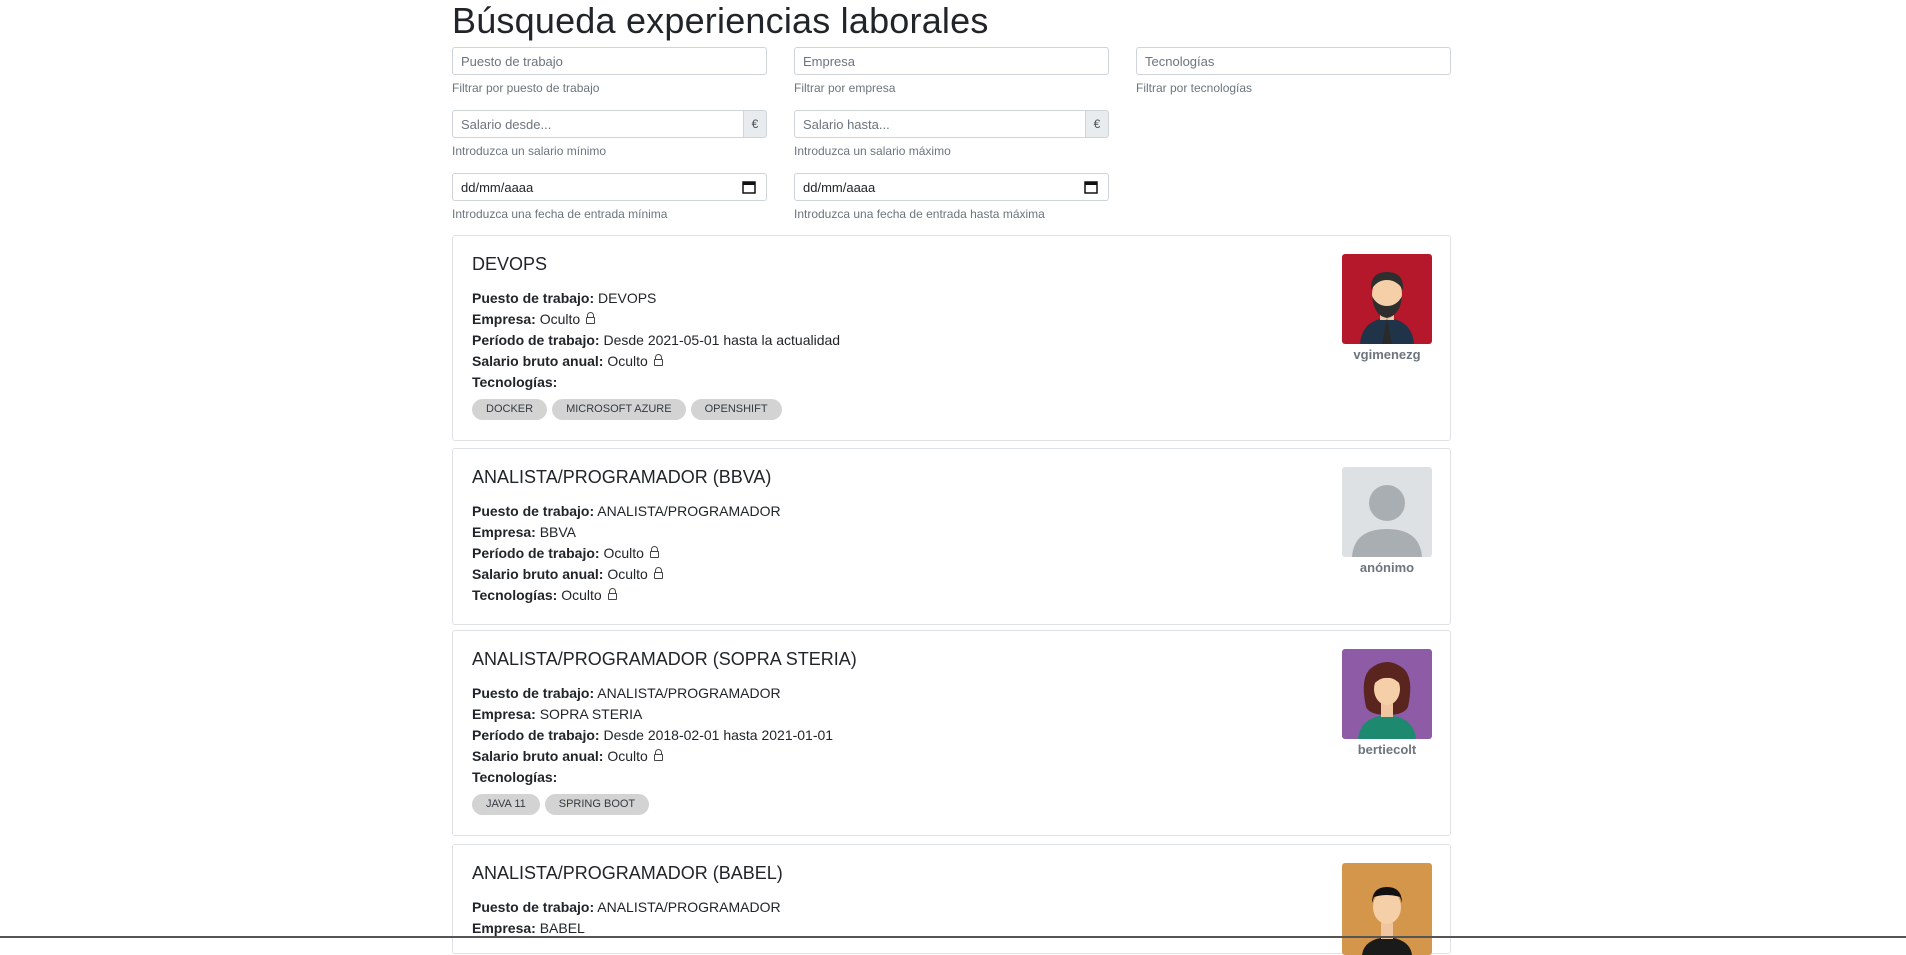 The image size is (1906, 955). Describe the element at coordinates (497, 187) in the screenshot. I see `fecha-desde-value: dd/mm/aaaa` at that location.